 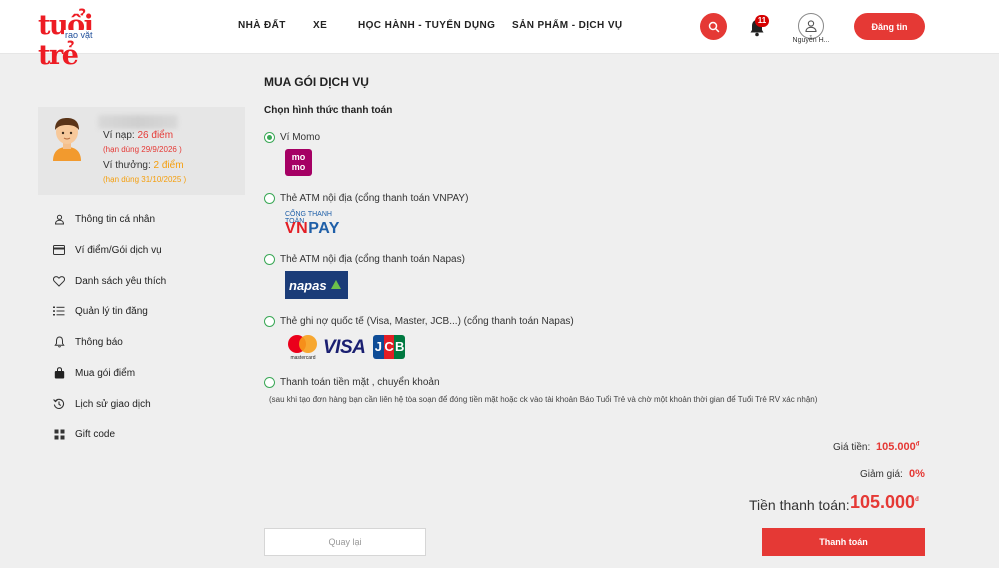 I want to click on avatar, so click(x=67, y=139).